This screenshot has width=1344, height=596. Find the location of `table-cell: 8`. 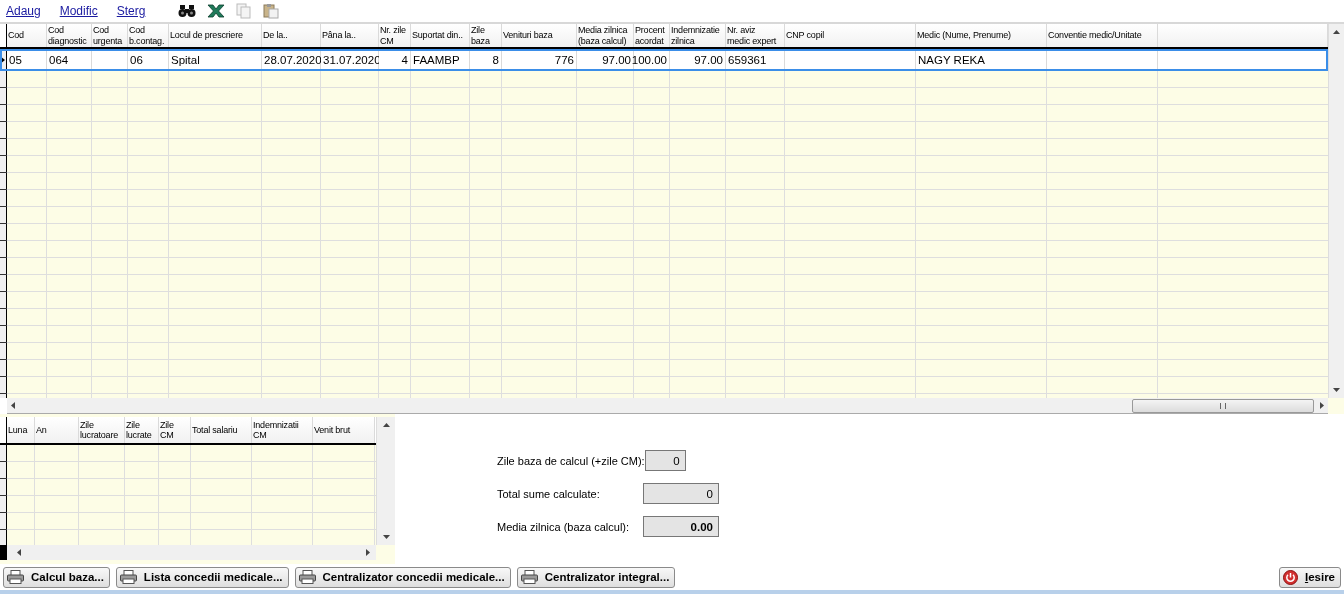

table-cell: 8 is located at coordinates (486, 60).